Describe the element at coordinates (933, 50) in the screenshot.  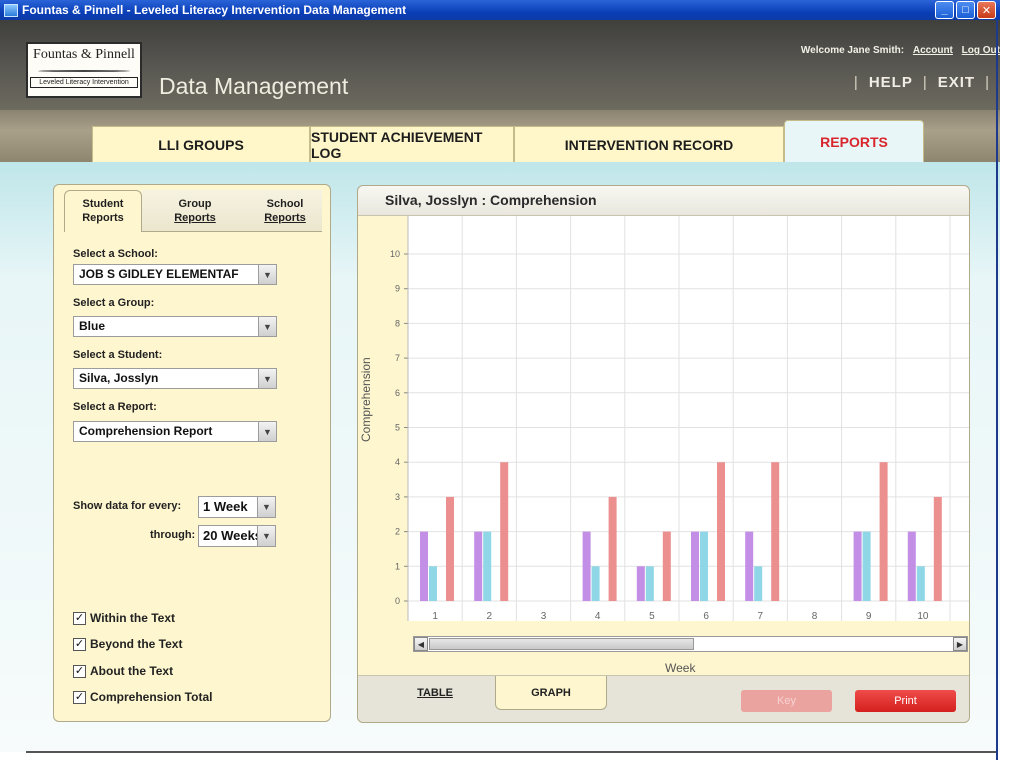
I see `account-link: Account` at that location.